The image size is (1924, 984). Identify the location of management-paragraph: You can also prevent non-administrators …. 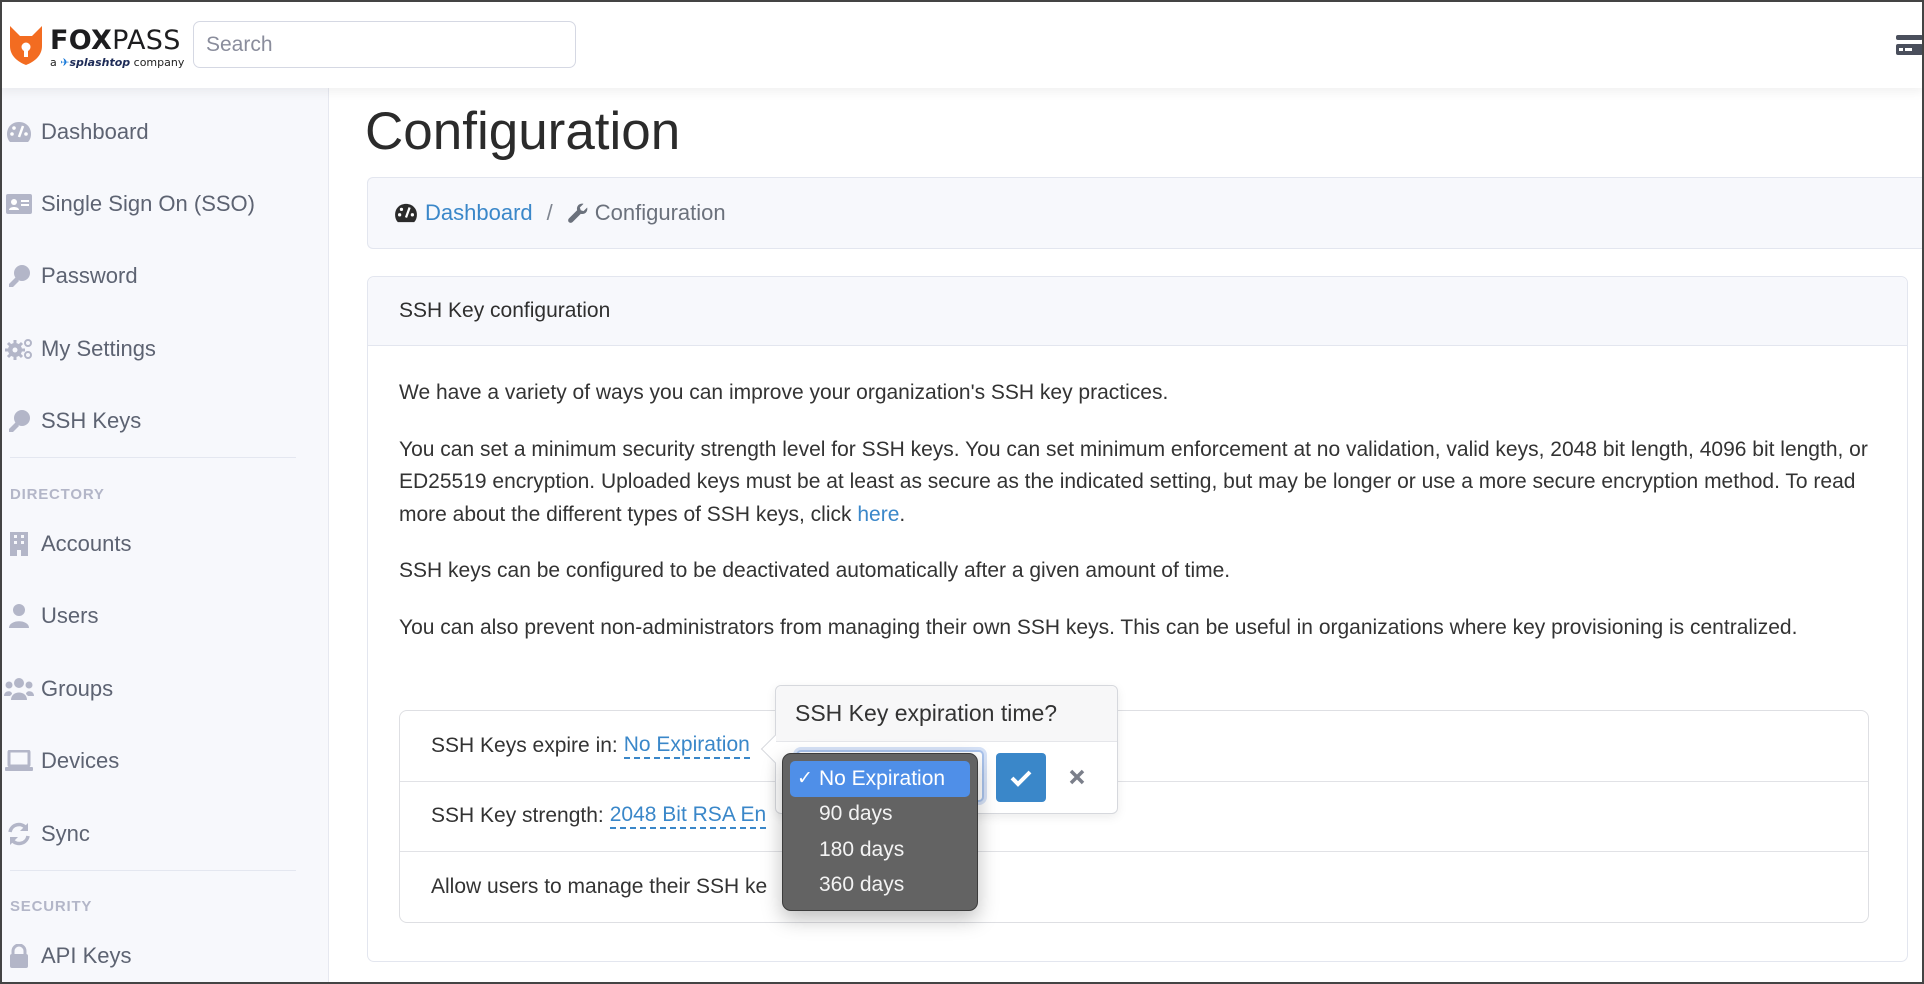
(1098, 627).